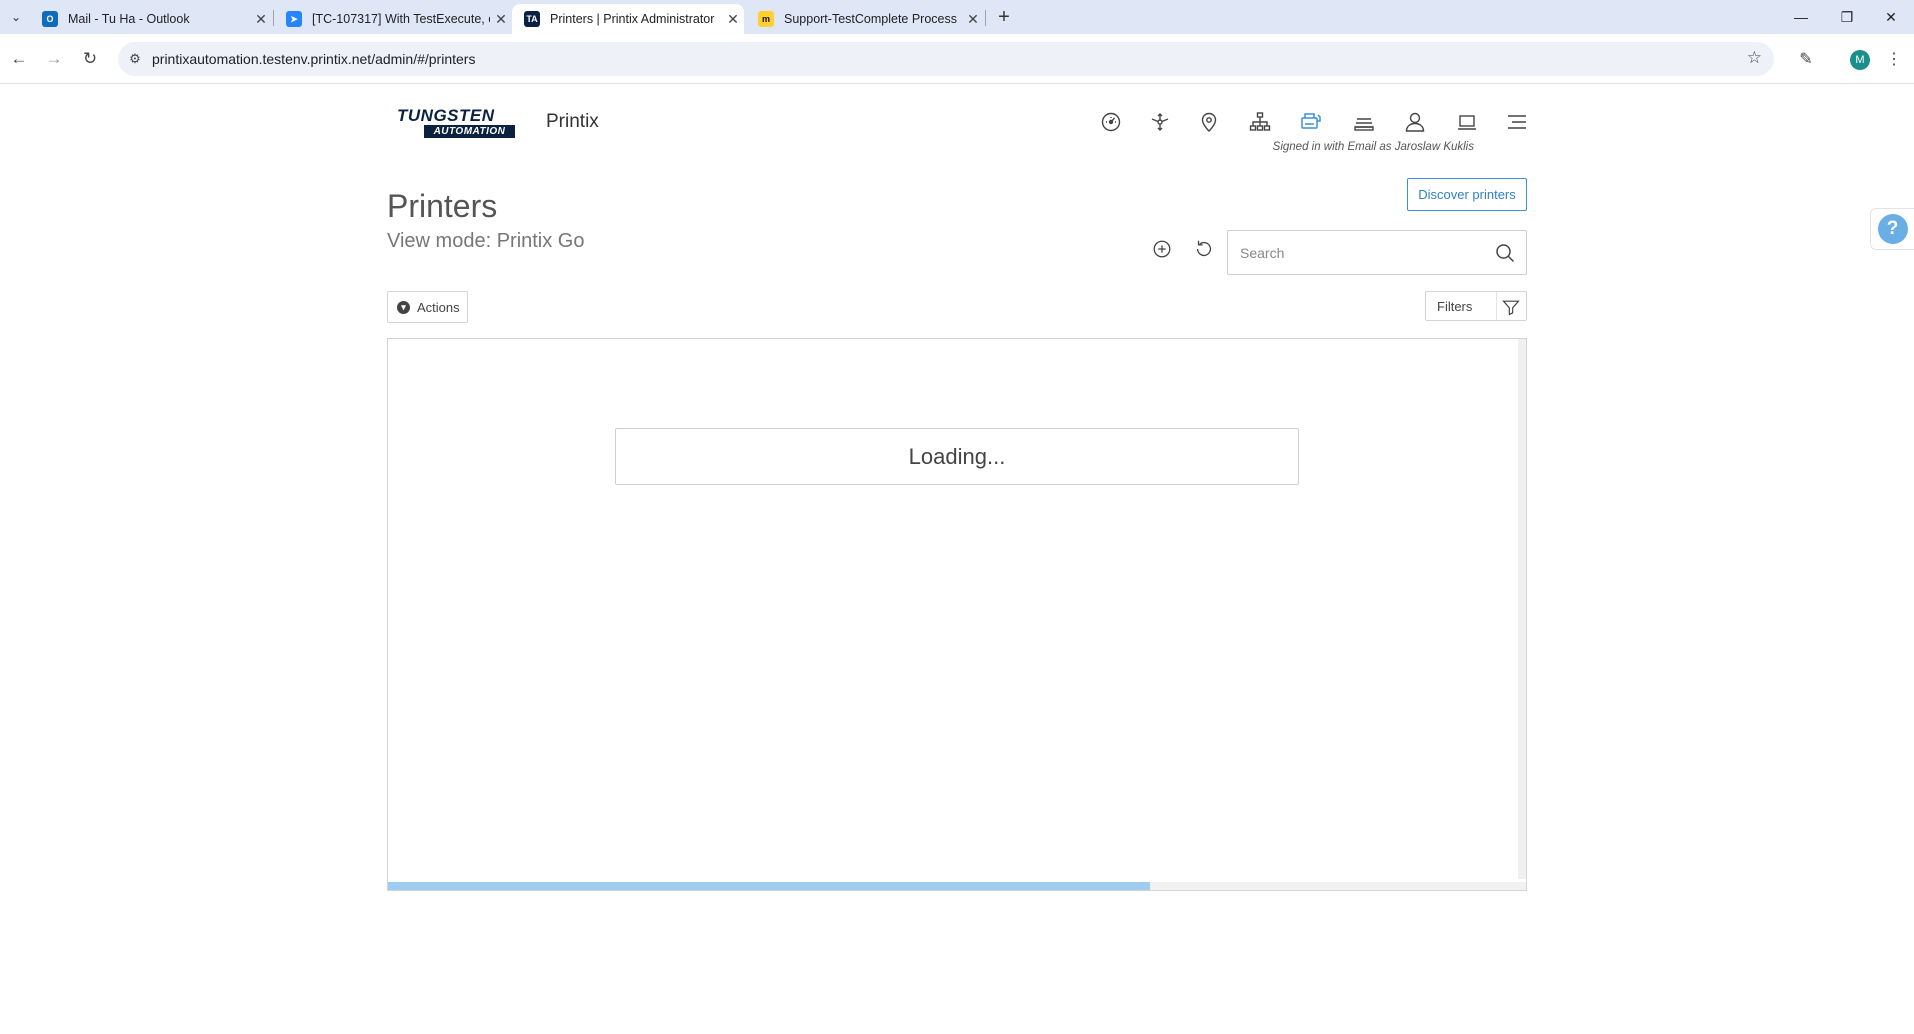  I want to click on forward-arrow-icon: →, so click(54, 59).